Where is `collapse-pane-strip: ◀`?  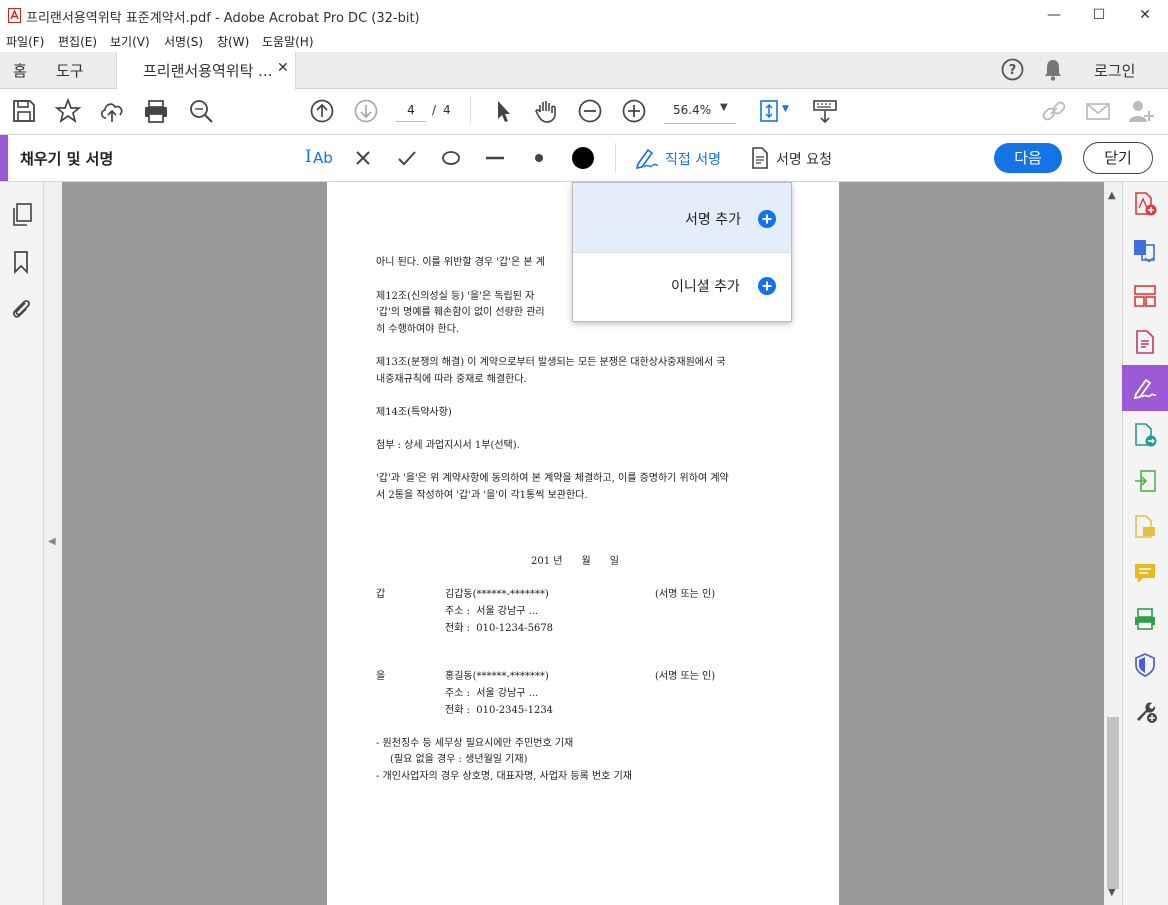 collapse-pane-strip: ◀ is located at coordinates (53, 543).